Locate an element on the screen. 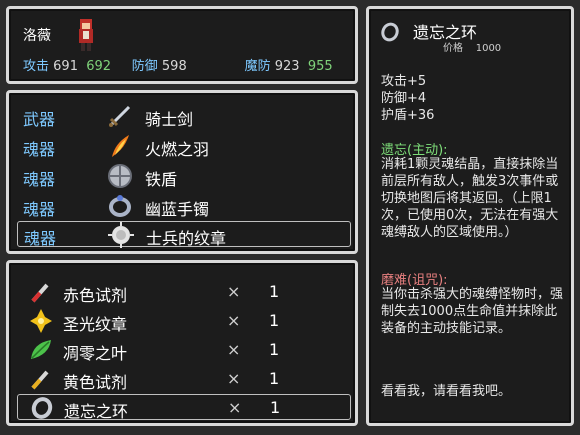  sword-icon is located at coordinates (120, 116).